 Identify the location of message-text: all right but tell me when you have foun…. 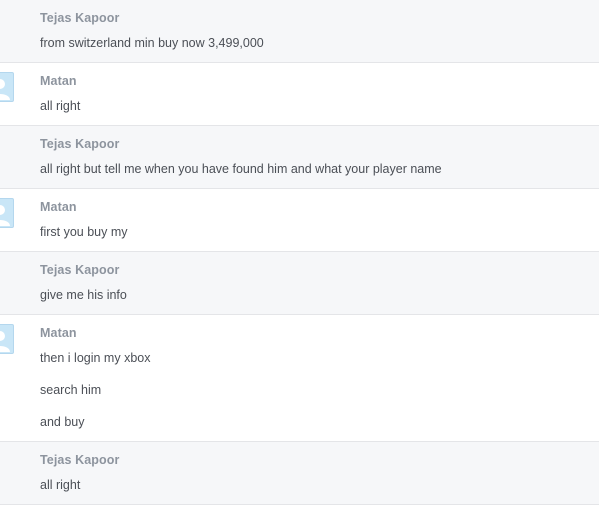
(241, 169).